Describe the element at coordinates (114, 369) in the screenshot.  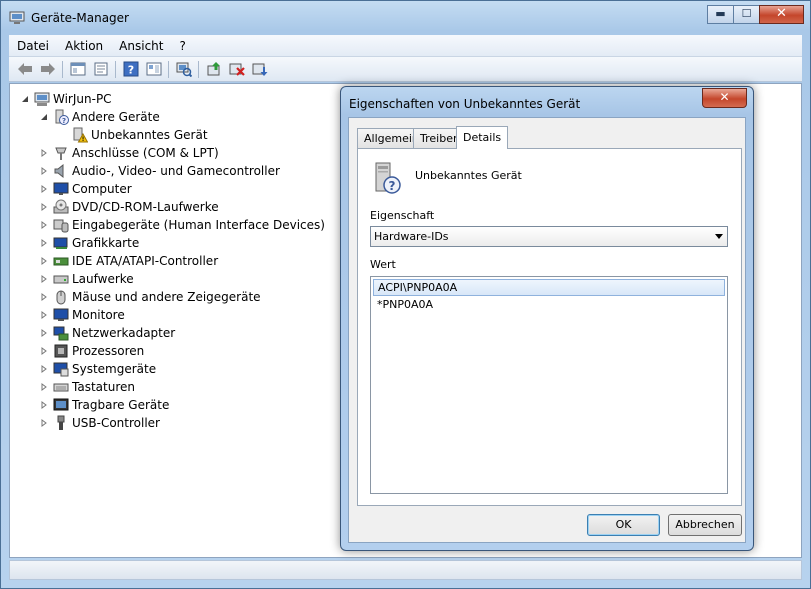
I see `tree-item-label: Systemgeräte` at that location.